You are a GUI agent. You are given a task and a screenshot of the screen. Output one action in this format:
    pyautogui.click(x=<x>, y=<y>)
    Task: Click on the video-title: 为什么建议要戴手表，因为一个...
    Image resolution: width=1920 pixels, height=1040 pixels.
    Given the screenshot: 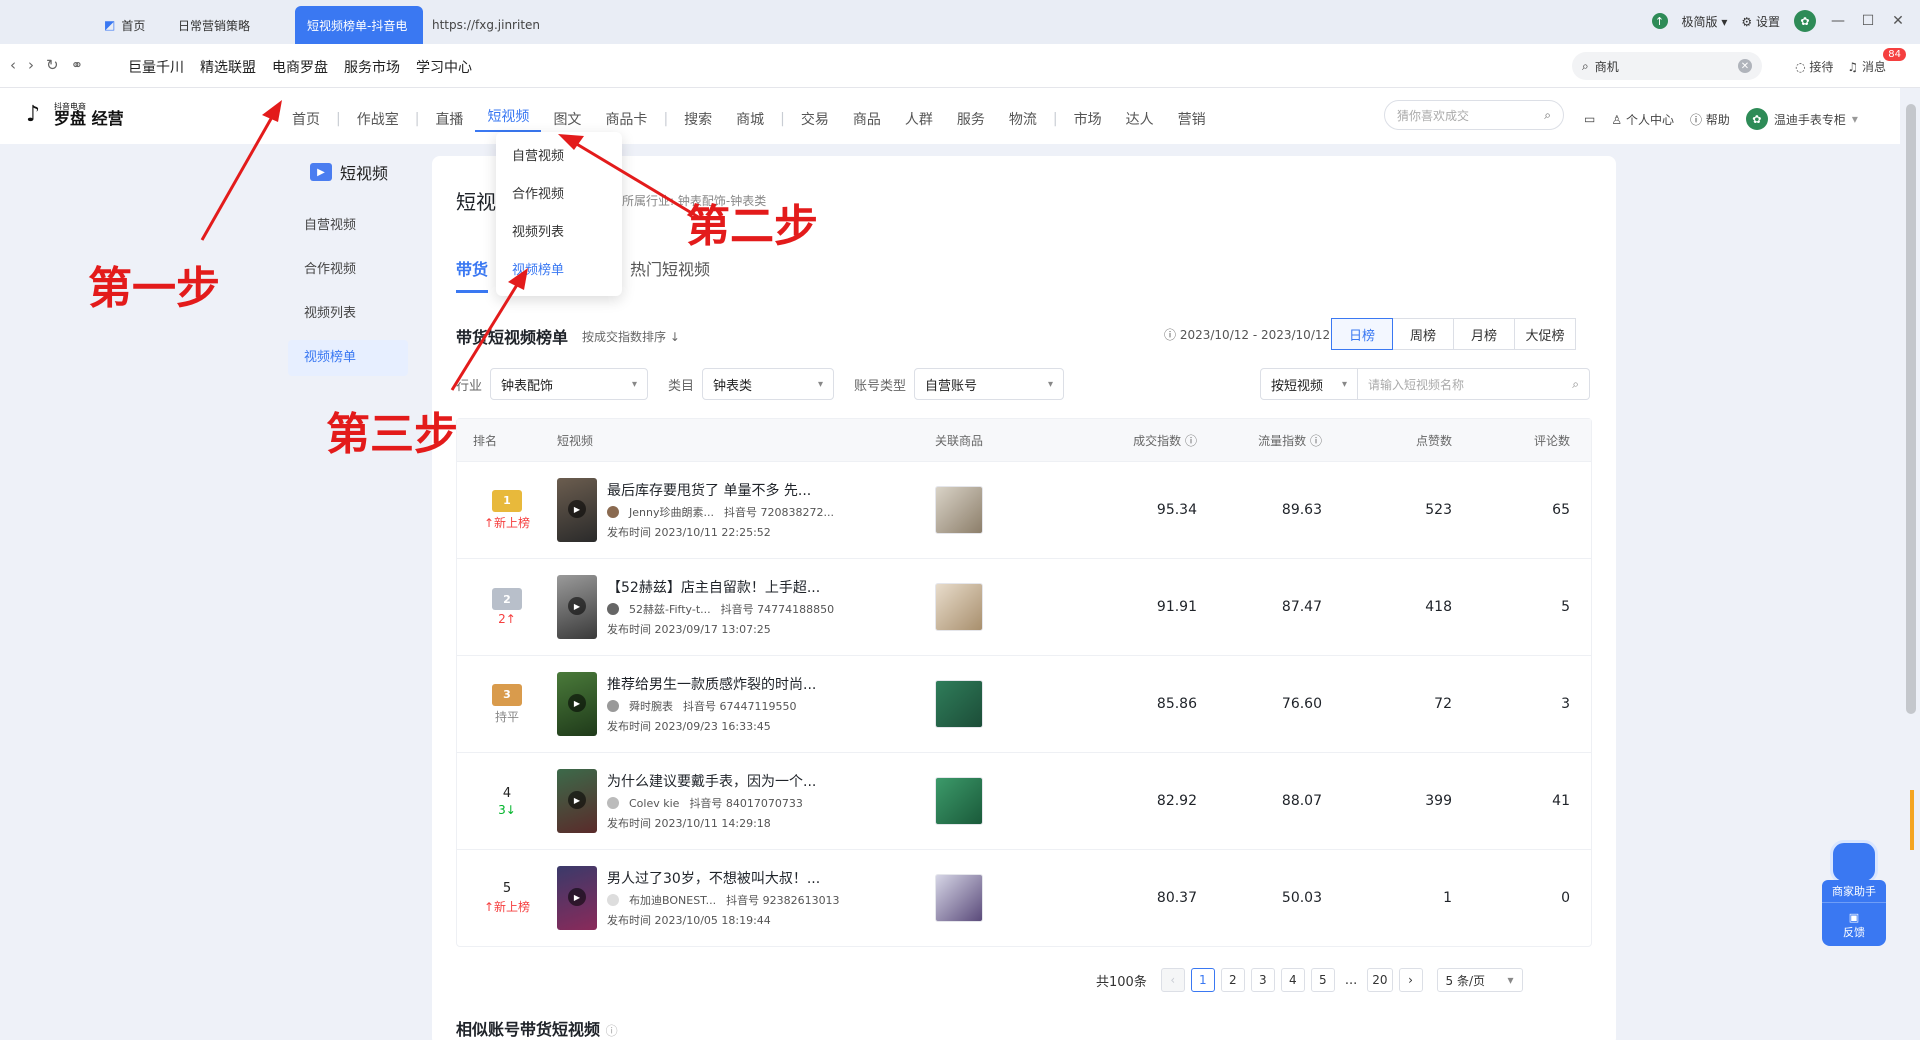 What is the action you would take?
    pyautogui.click(x=757, y=781)
    